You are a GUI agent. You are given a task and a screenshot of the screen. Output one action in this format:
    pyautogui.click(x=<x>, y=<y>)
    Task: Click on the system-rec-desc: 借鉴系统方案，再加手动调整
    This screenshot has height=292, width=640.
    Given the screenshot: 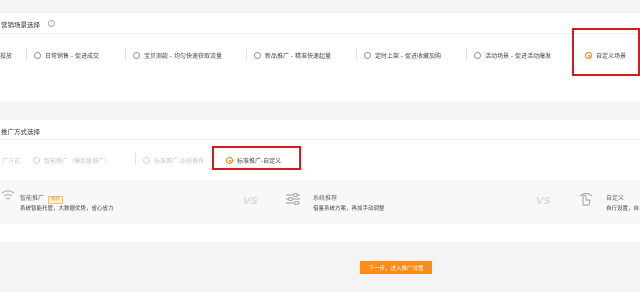 What is the action you would take?
    pyautogui.click(x=349, y=209)
    